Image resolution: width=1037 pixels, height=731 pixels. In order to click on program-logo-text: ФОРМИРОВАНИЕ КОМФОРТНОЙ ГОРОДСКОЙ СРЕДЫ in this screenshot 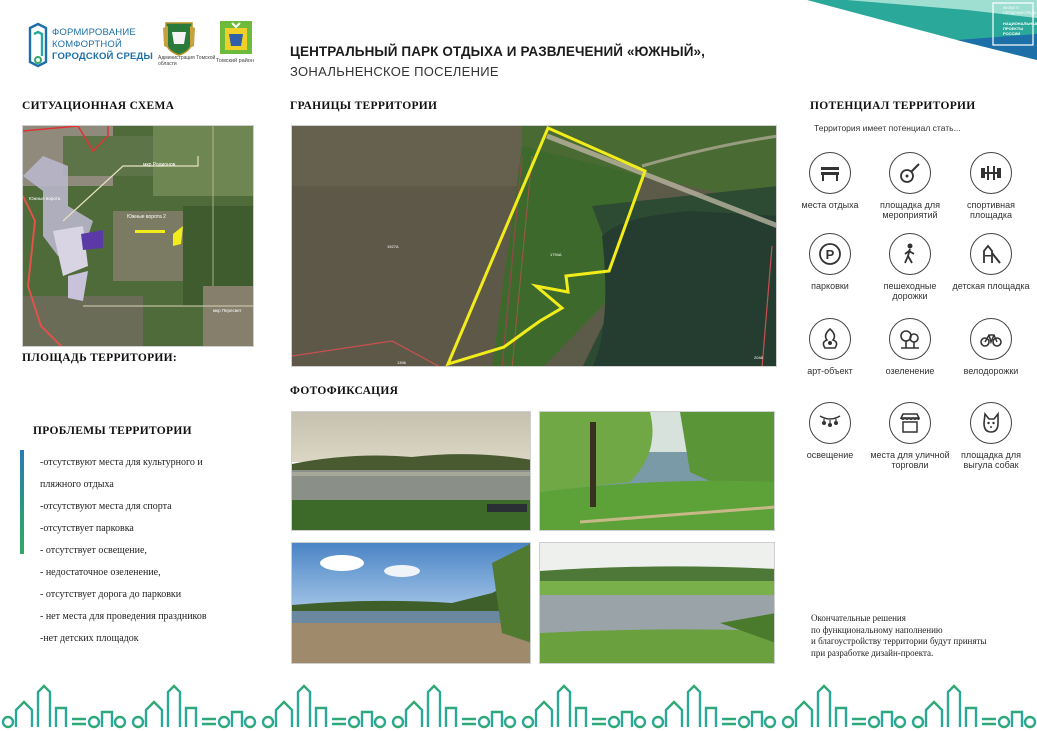, I will do `click(102, 45)`.